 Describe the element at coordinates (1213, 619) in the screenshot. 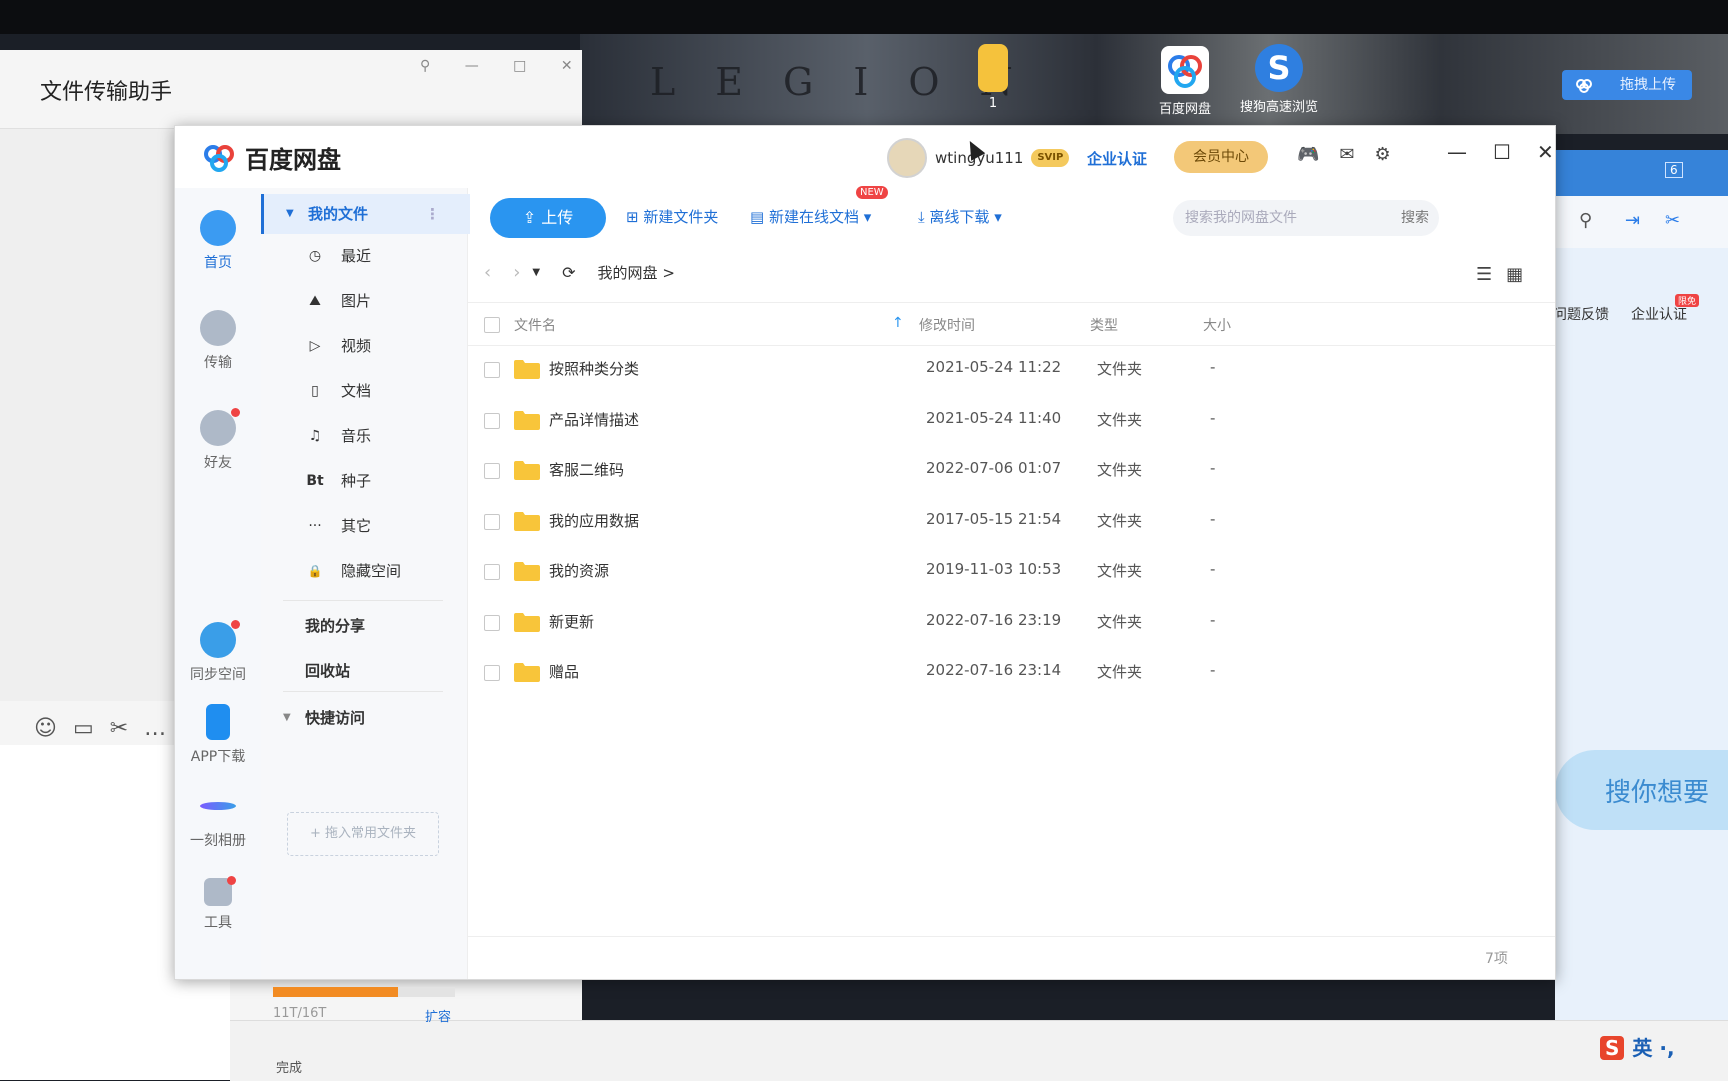

I see `file-size: -` at that location.